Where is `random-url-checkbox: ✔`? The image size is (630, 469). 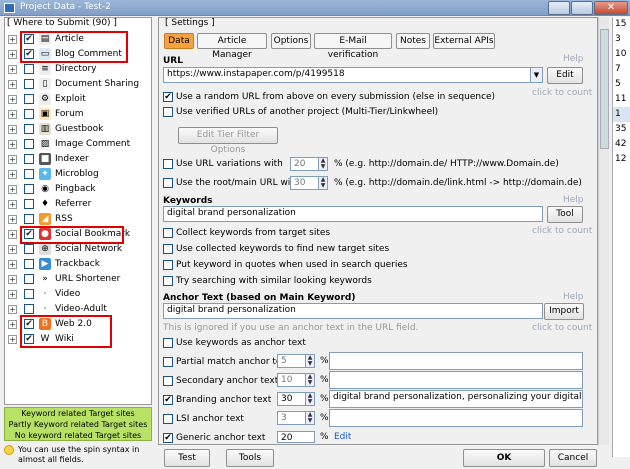 random-url-checkbox: ✔ is located at coordinates (168, 97).